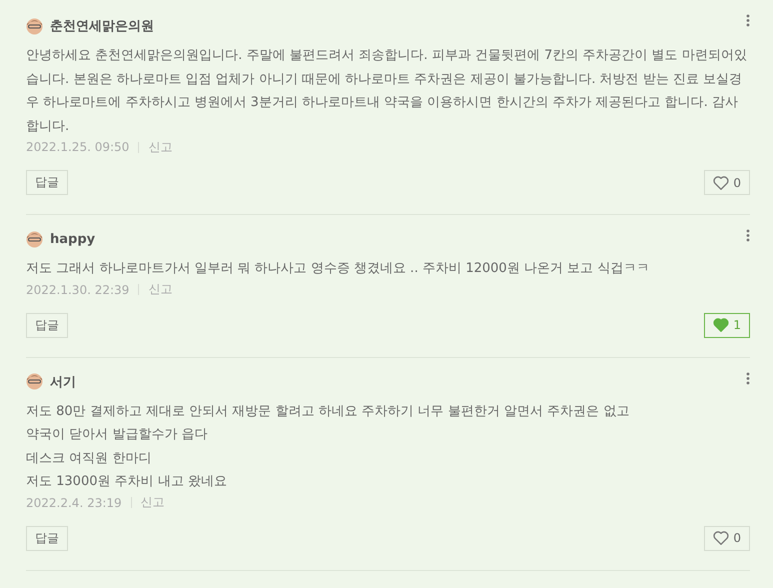  I want to click on comment-text: 안녕하세요 춘천연세맑은의원입니다. 주말에 불편드려서 죄송합니다. 피부과 건물뒷편에 7칸의 주차공간이 별도 마련되어있습니다. 본원은 하나로마트 입점 업체가 아니기 때문에 하나로마트 주차권은 제공이 불가능합니다. 처방전 받는 진료 보실경우 하나로마트에 주차하시고 병원에서 3분거리 하나로마트내 약국을 이용하시면 한시간의 주차가 제공된다고 합니다. 감사합니다., so click(387, 91).